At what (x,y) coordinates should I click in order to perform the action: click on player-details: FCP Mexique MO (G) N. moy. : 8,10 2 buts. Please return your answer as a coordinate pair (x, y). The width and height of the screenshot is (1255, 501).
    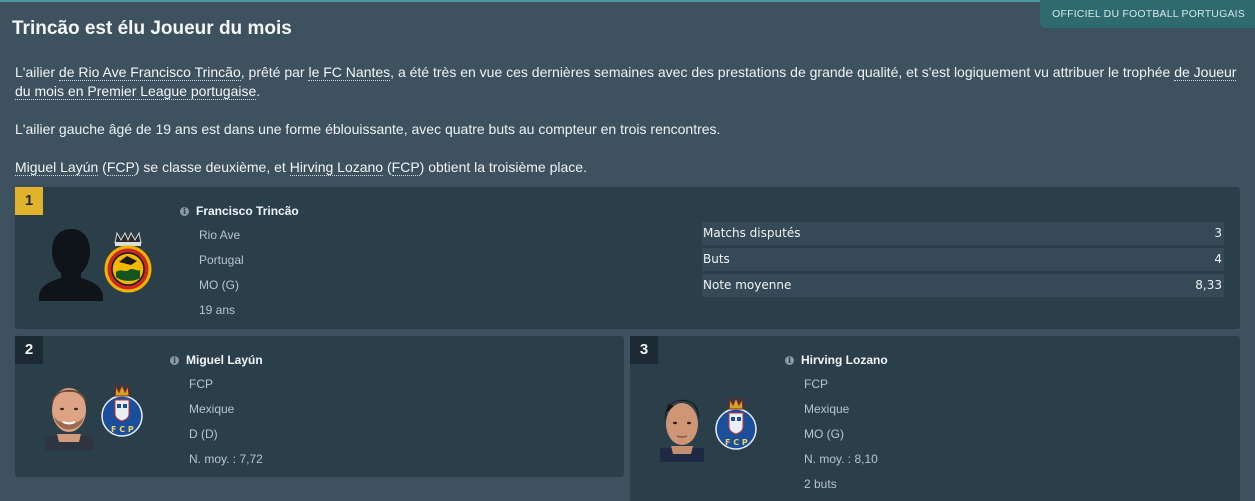
    Looking at the image, I should click on (841, 434).